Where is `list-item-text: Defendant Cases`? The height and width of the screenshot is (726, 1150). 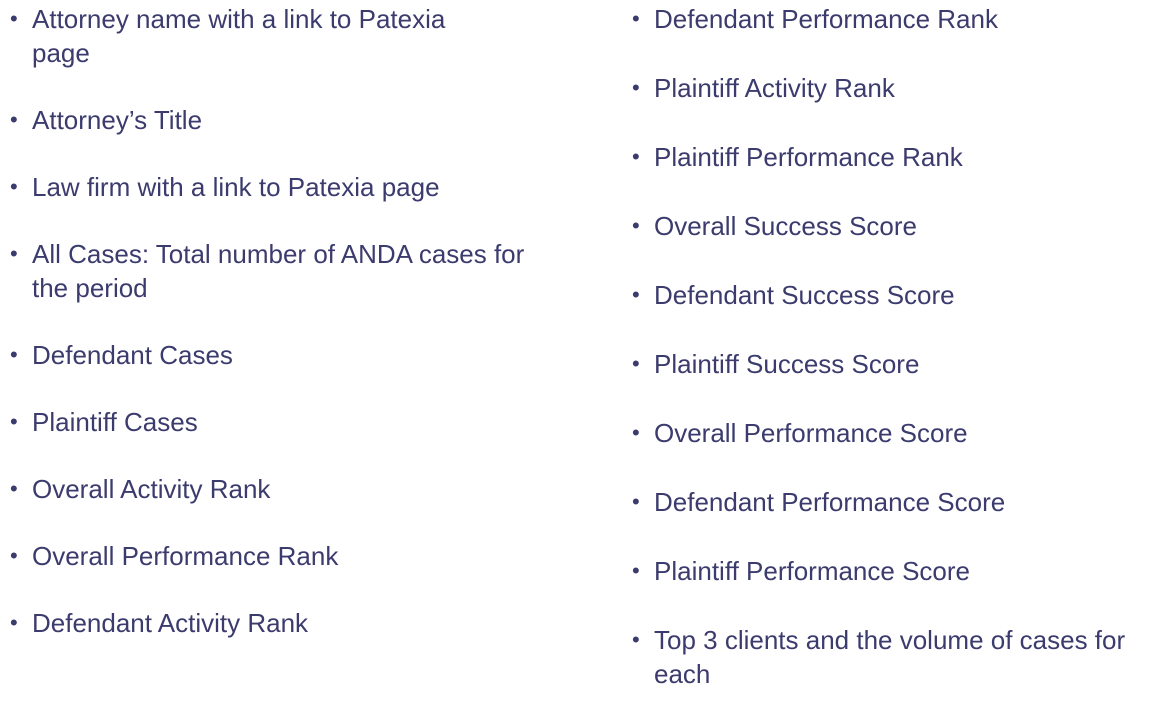
list-item-text: Defendant Cases is located at coordinates (132, 355).